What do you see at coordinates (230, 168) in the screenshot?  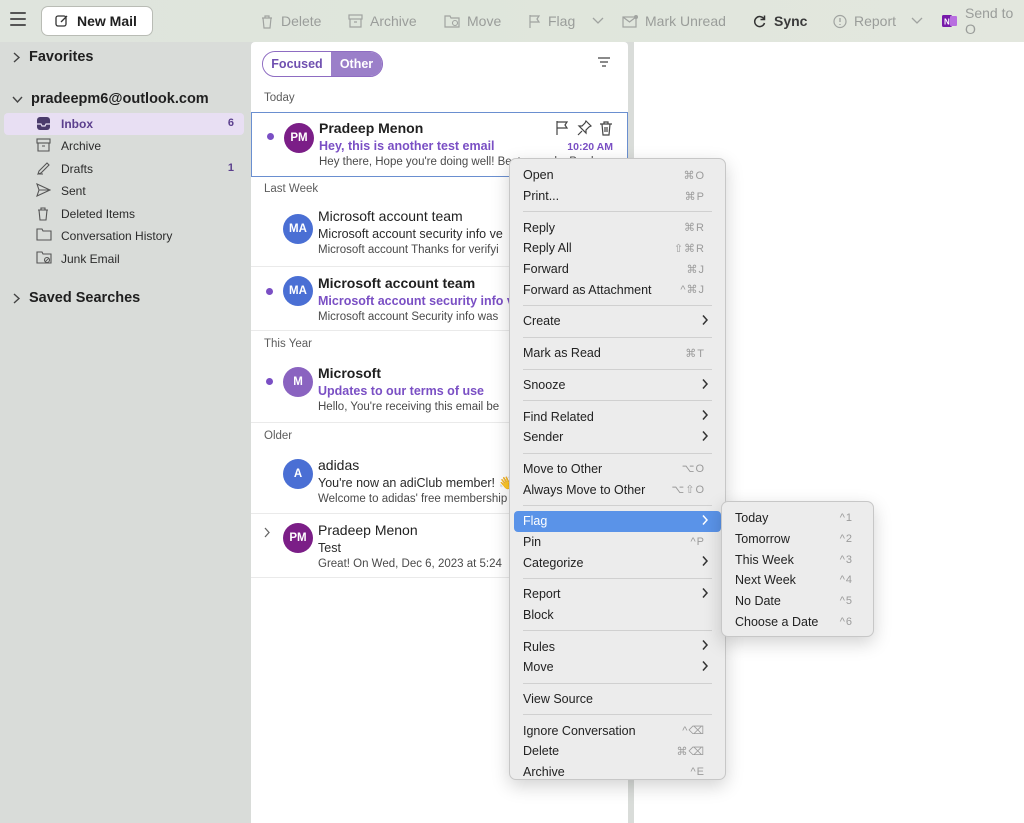 I see `draft-count: 1` at bounding box center [230, 168].